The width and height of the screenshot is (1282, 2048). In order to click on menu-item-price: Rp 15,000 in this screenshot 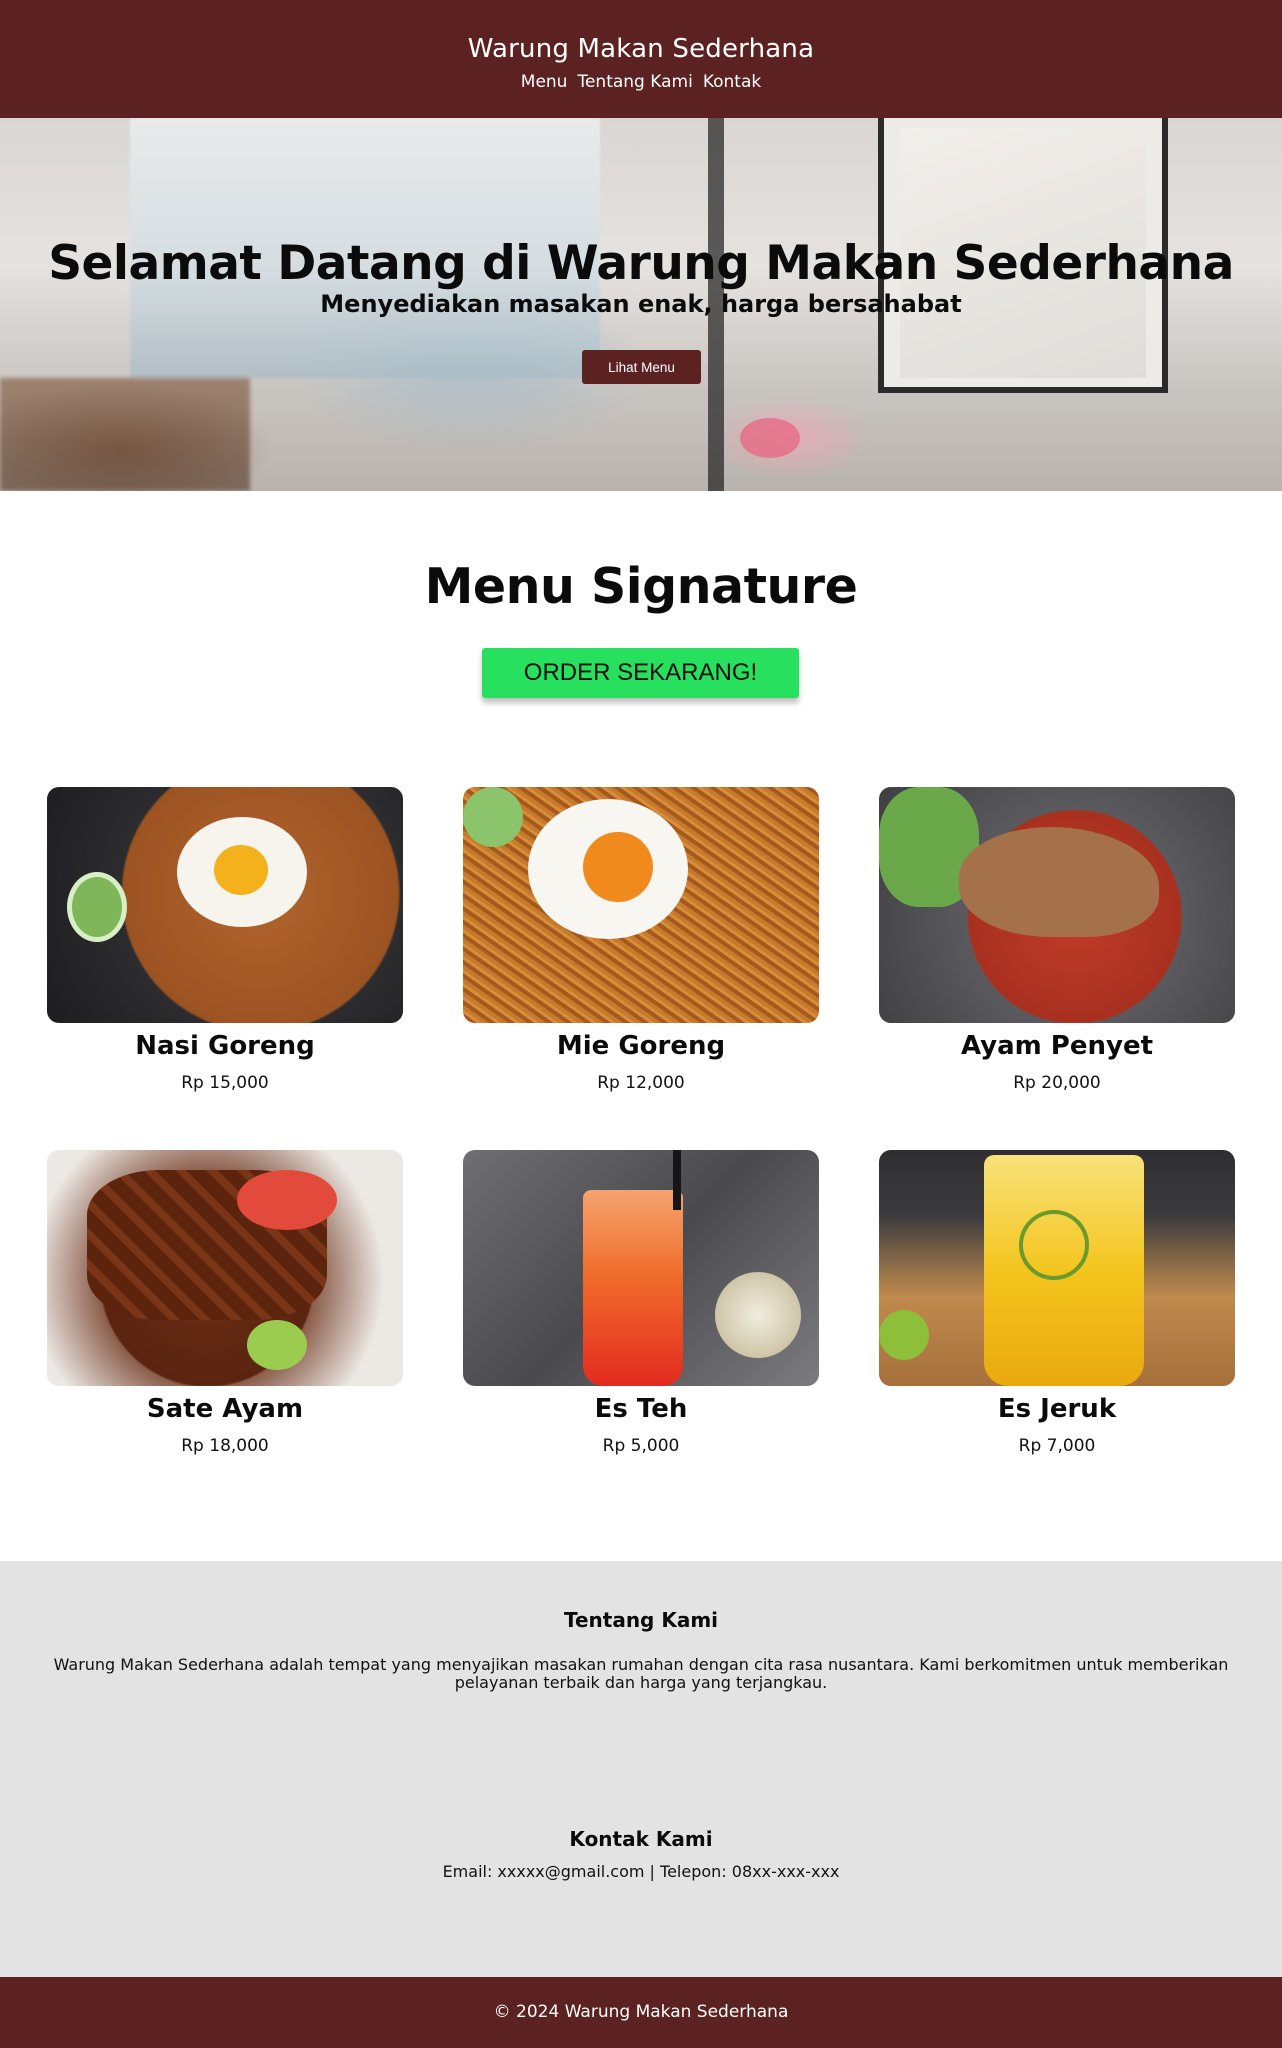, I will do `click(225, 1083)`.